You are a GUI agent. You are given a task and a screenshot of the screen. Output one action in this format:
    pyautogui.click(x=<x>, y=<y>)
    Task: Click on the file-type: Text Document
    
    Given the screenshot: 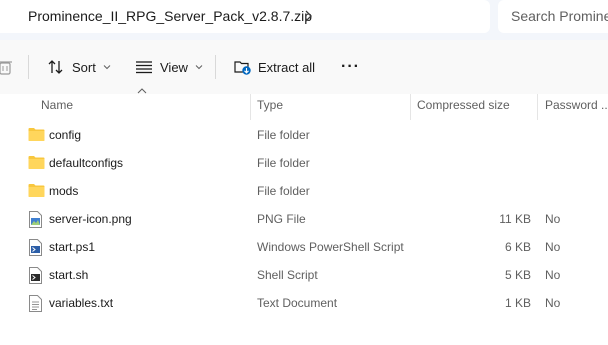 What is the action you would take?
    pyautogui.click(x=297, y=303)
    